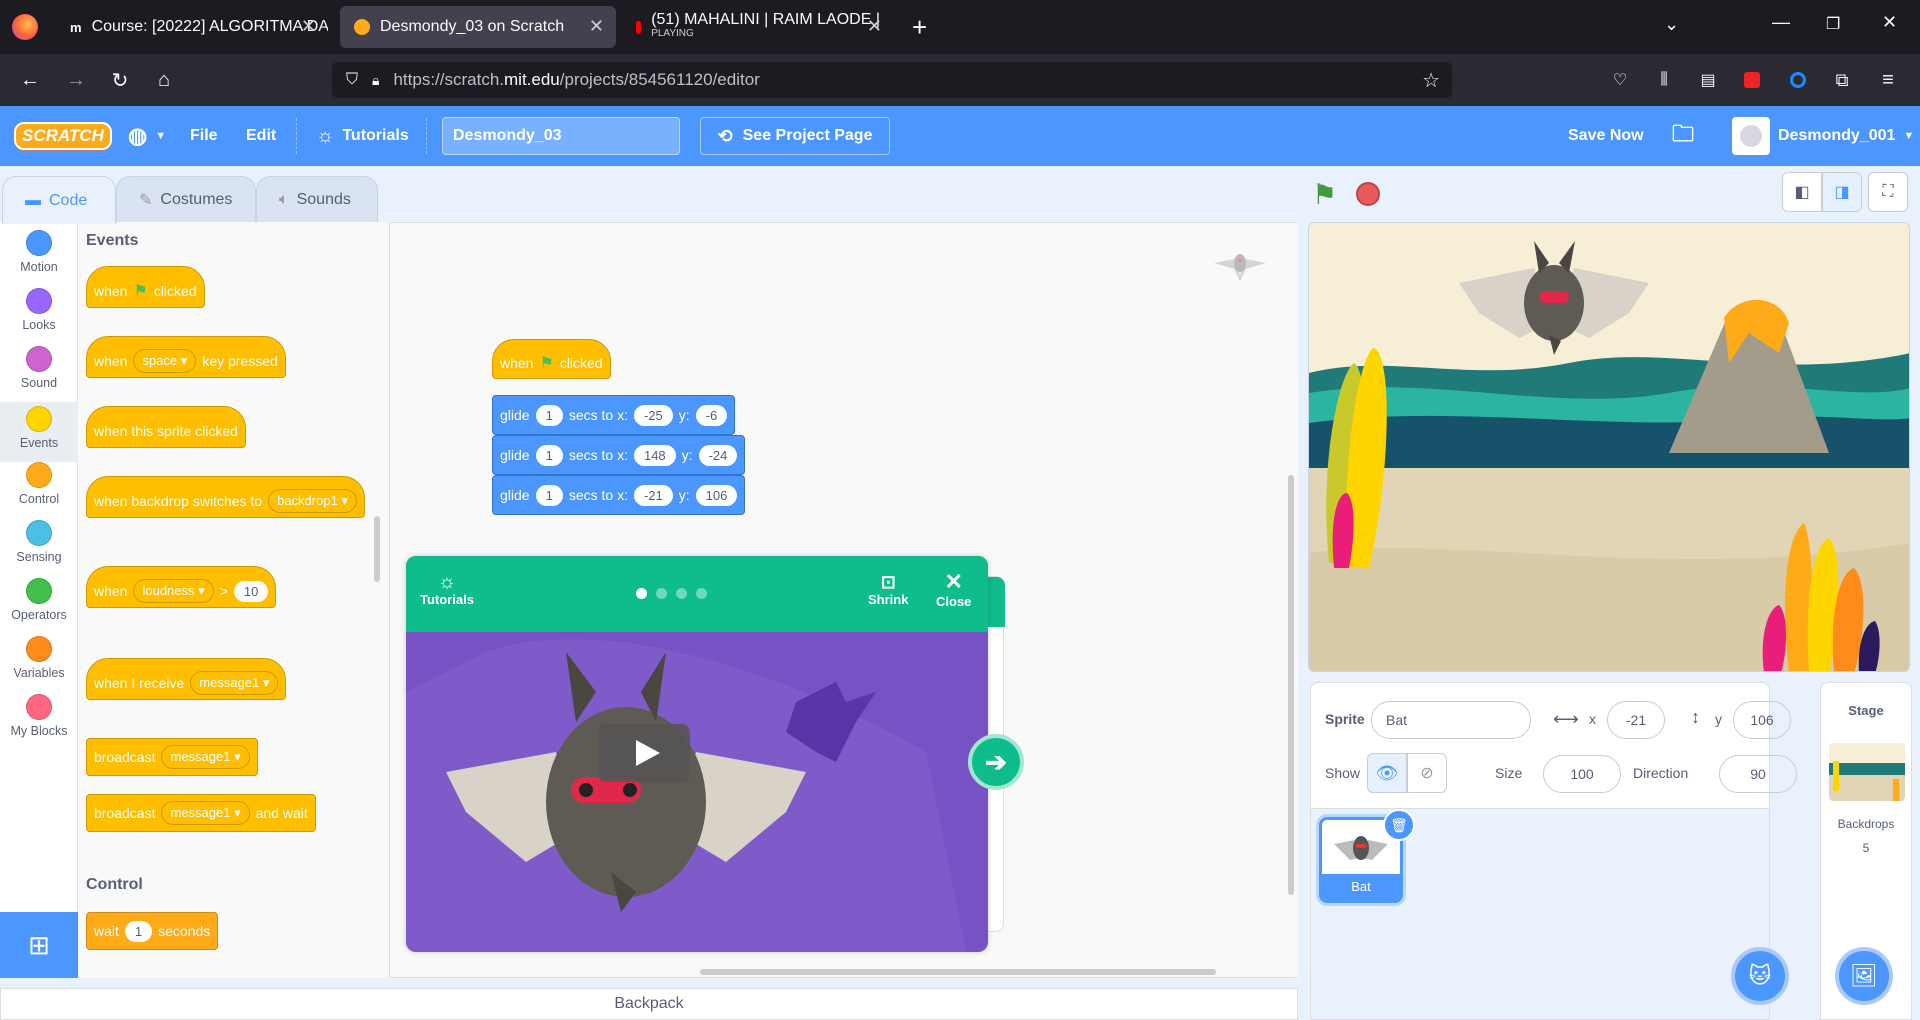 The height and width of the screenshot is (1020, 1920). What do you see at coordinates (186, 357) in the screenshot?
I see `block-when-key-pressed: when space ▾ key pressed` at bounding box center [186, 357].